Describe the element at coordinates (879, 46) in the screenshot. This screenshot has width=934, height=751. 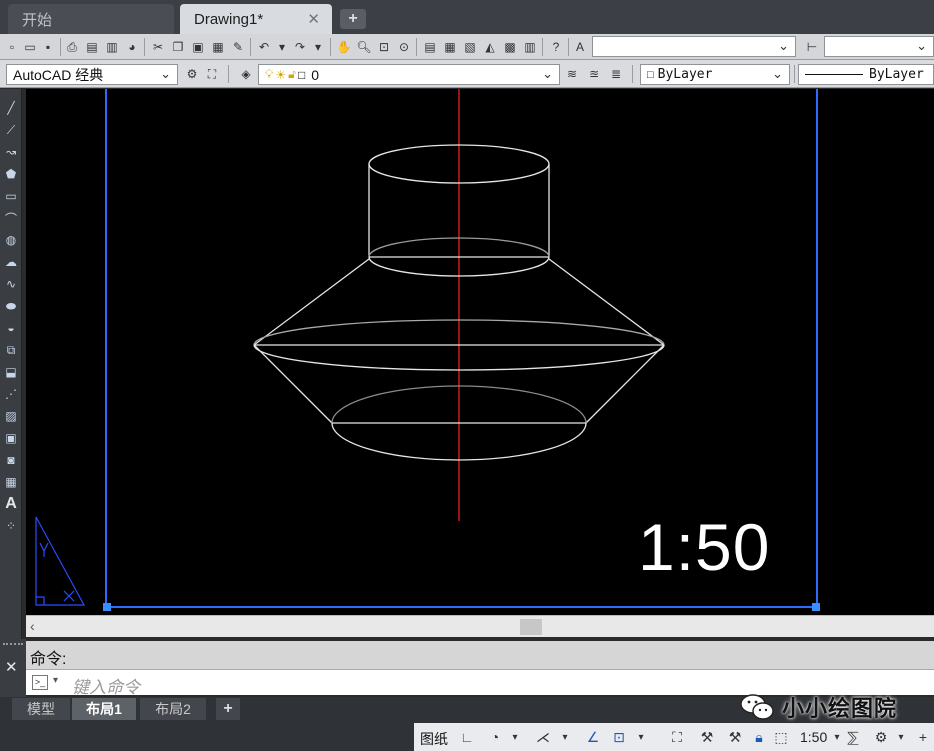
I see `dimension-style-dropdown: ⌄` at that location.